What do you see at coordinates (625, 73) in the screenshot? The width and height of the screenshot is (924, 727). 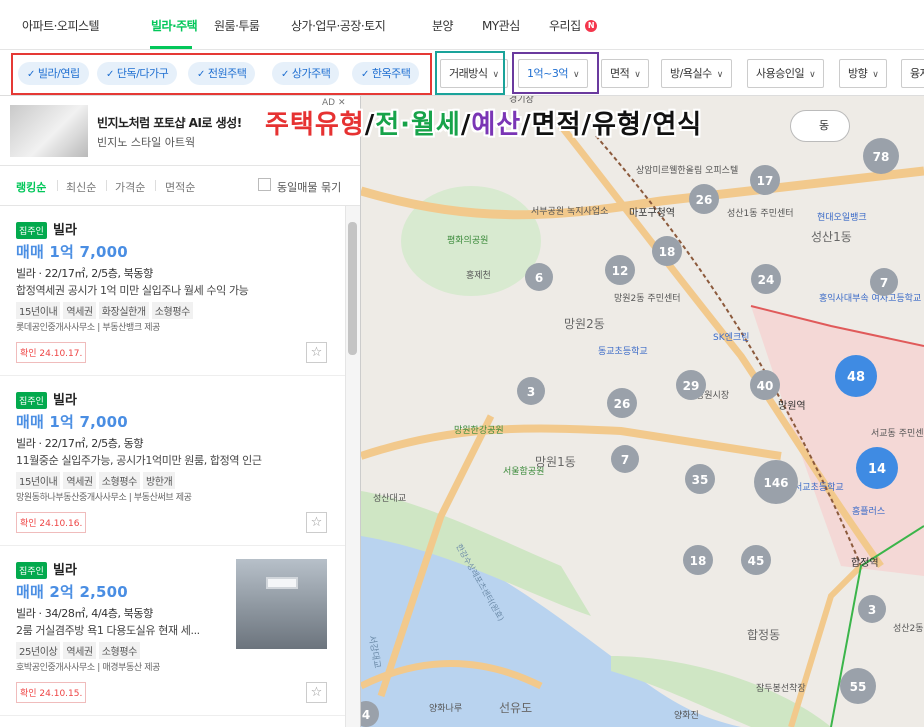 I see `area-dropdown: 면적 ∨` at bounding box center [625, 73].